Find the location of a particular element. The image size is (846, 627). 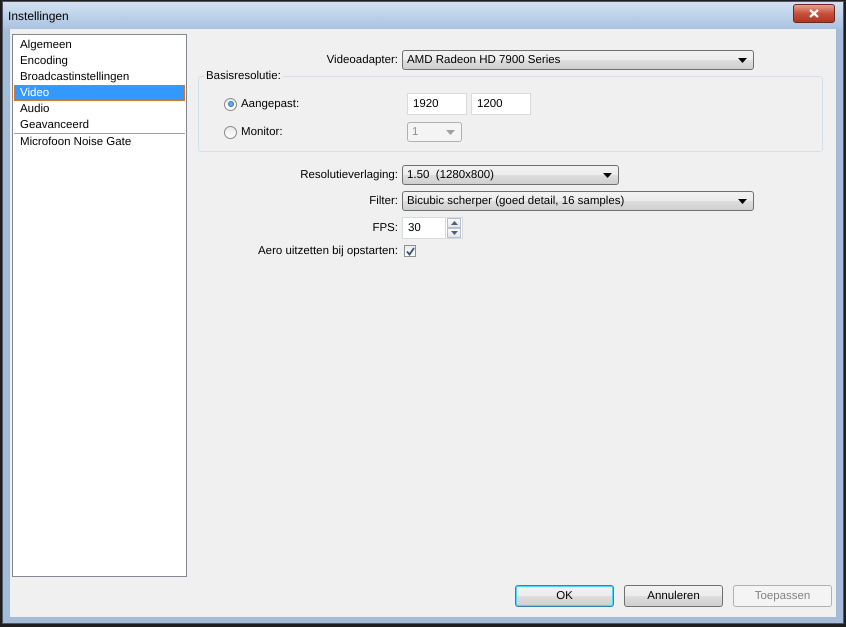

sidebar-item: Geavanceerd is located at coordinates (99, 125).